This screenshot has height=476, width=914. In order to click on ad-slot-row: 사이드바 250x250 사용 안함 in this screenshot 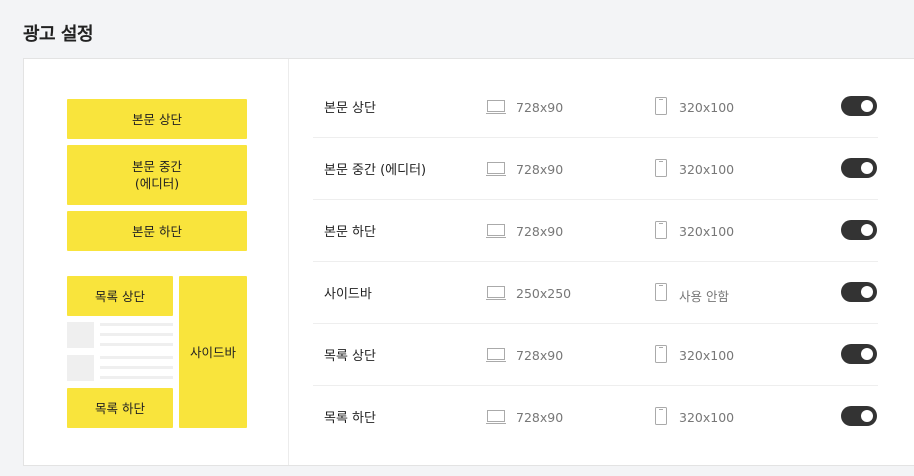, I will do `click(595, 293)`.